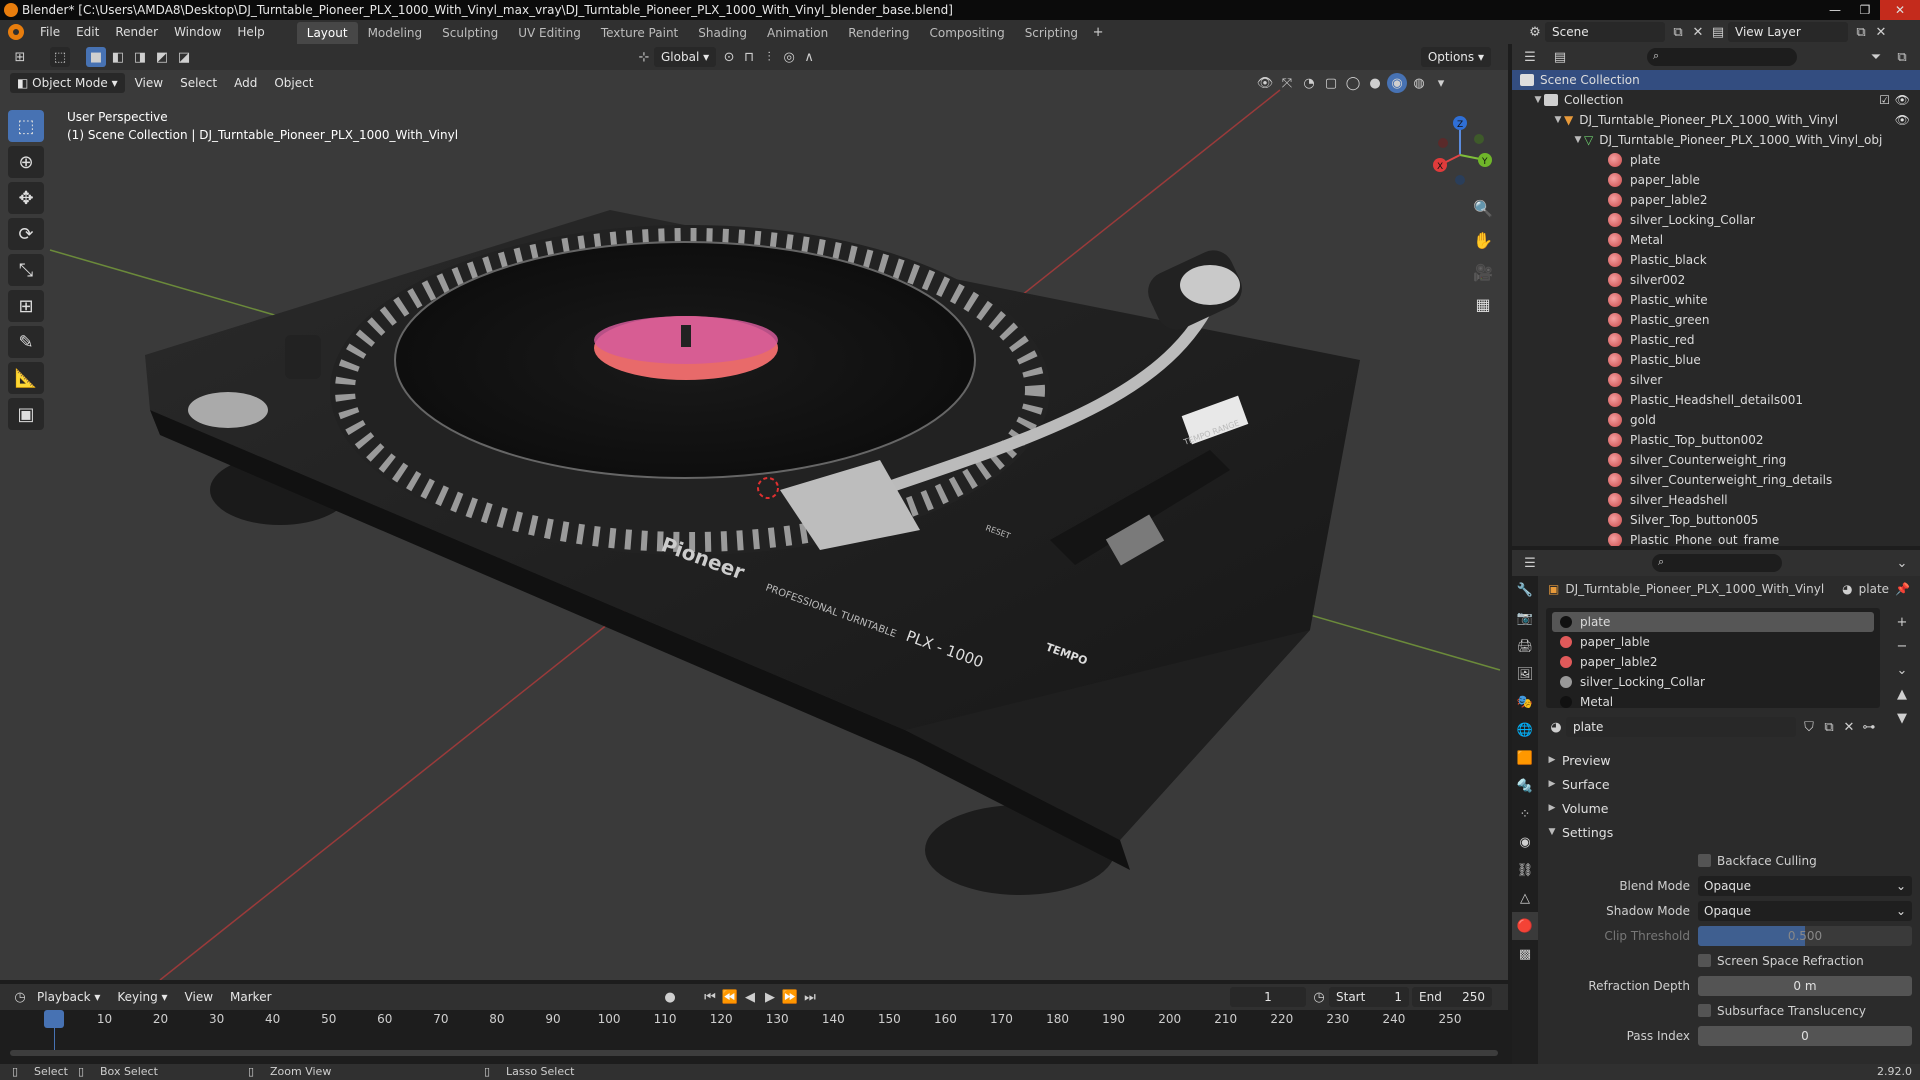  Describe the element at coordinates (754, 1053) in the screenshot. I see `timeline-scrollbar` at that location.